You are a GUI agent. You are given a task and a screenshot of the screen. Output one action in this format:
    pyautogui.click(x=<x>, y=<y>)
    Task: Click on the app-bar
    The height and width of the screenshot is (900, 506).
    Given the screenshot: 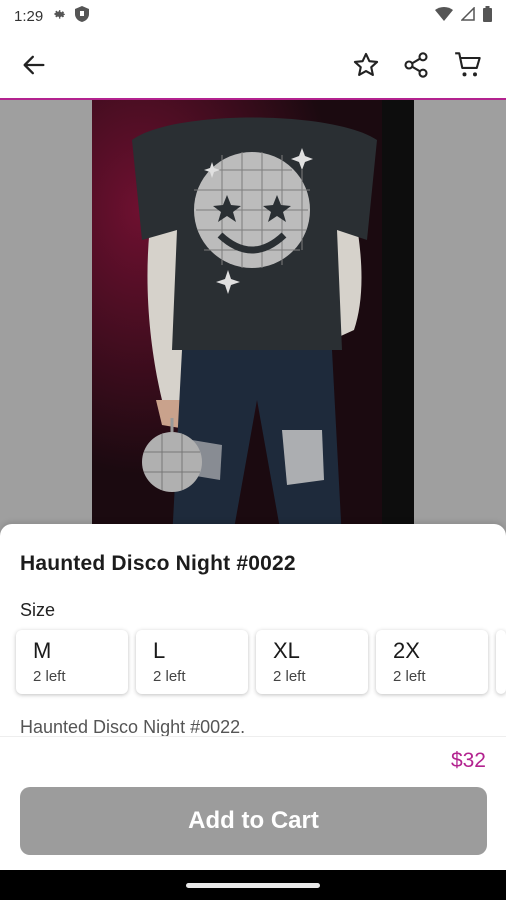 What is the action you would take?
    pyautogui.click(x=253, y=66)
    